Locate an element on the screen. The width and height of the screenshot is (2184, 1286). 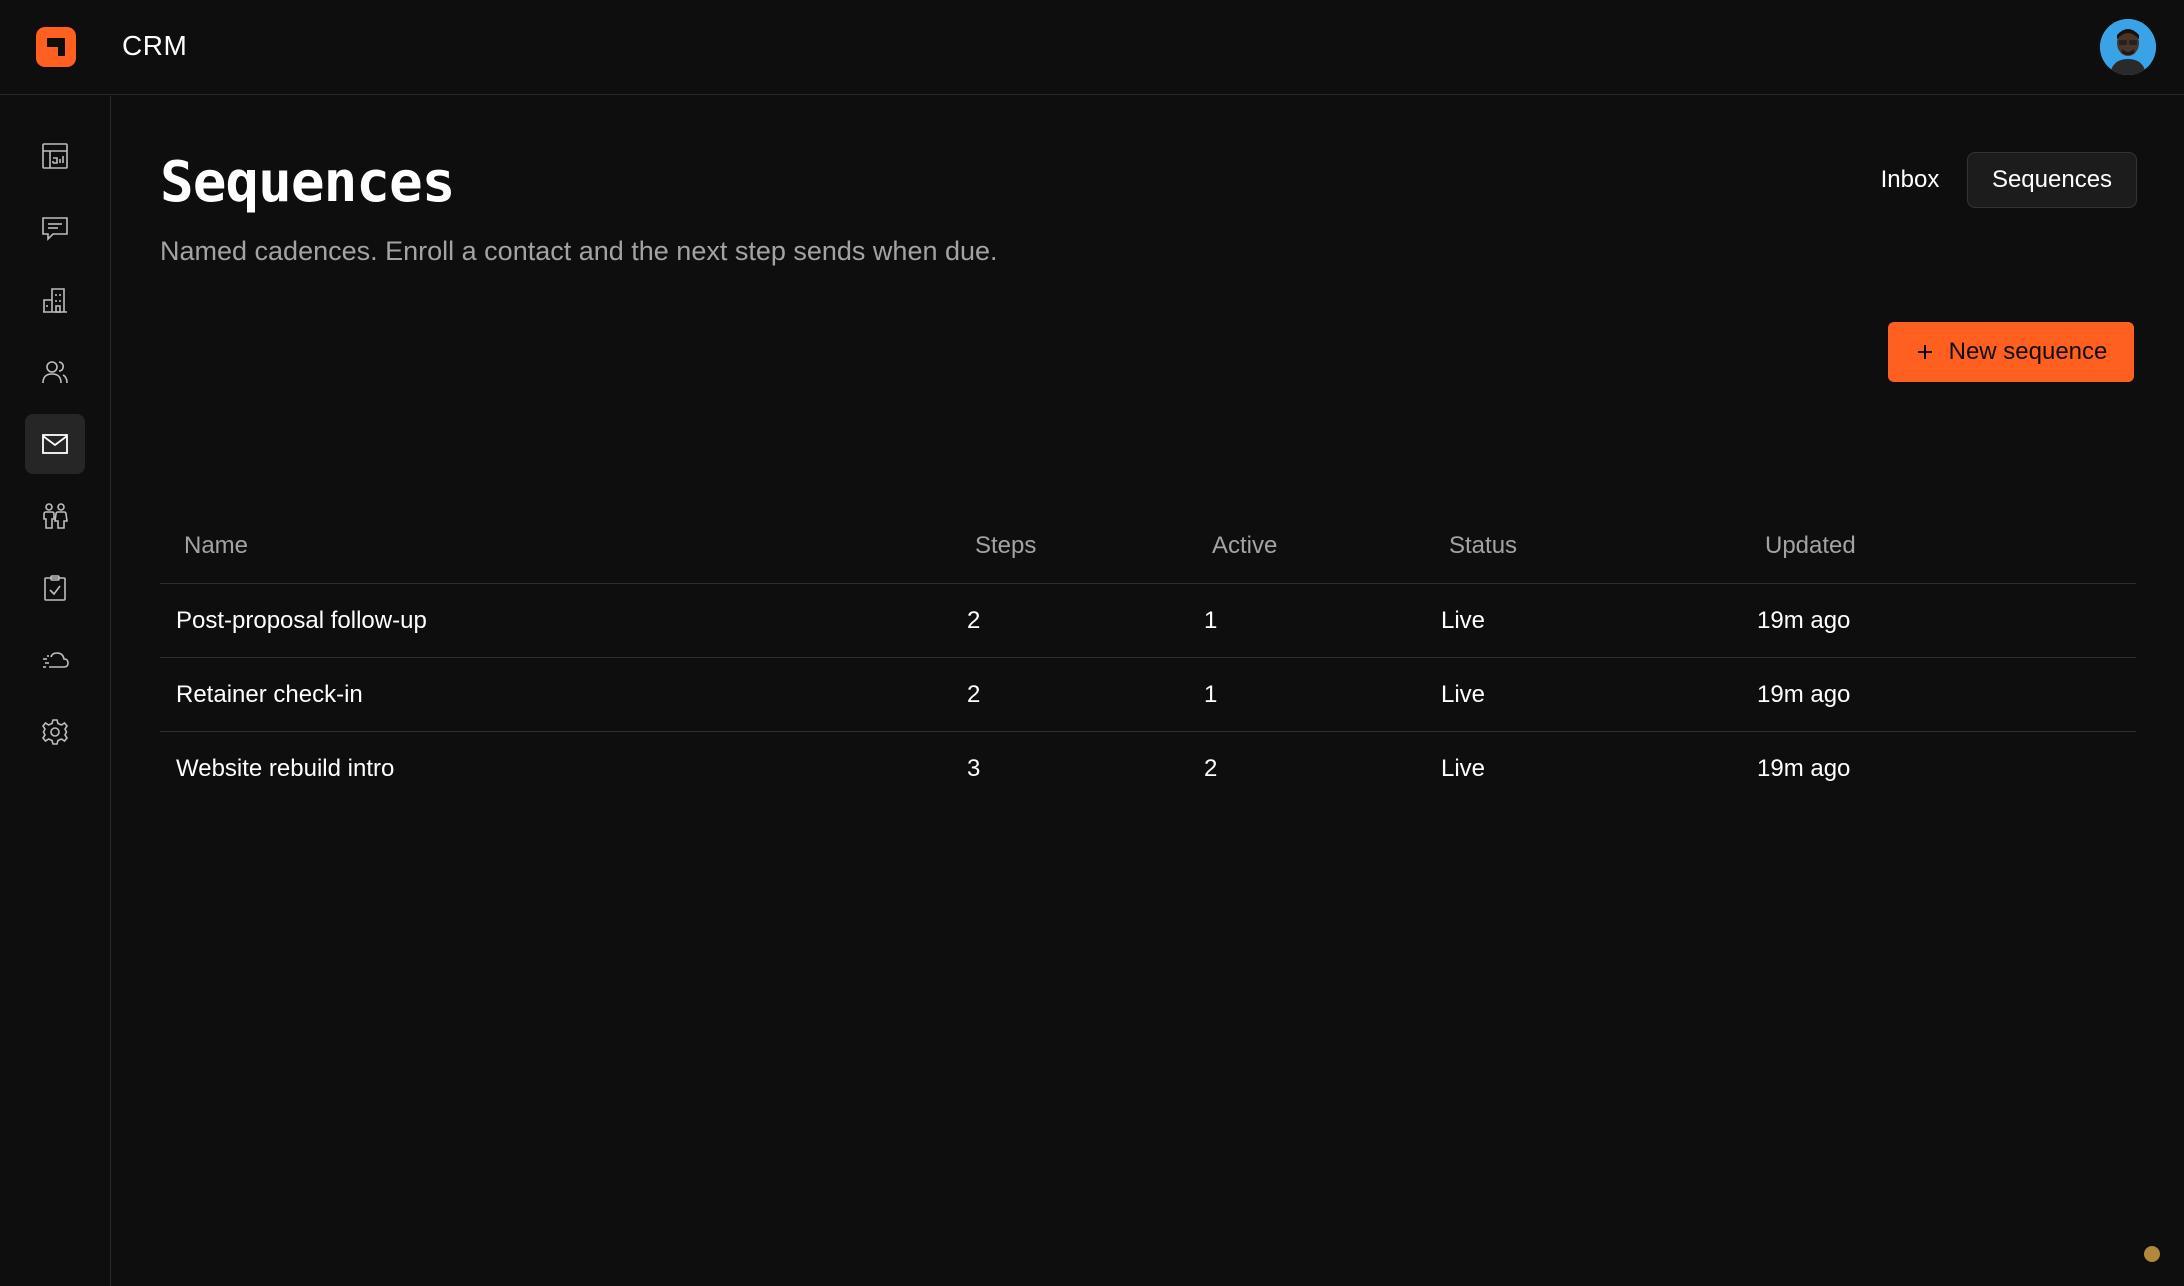
chat-icon is located at coordinates (55, 228).